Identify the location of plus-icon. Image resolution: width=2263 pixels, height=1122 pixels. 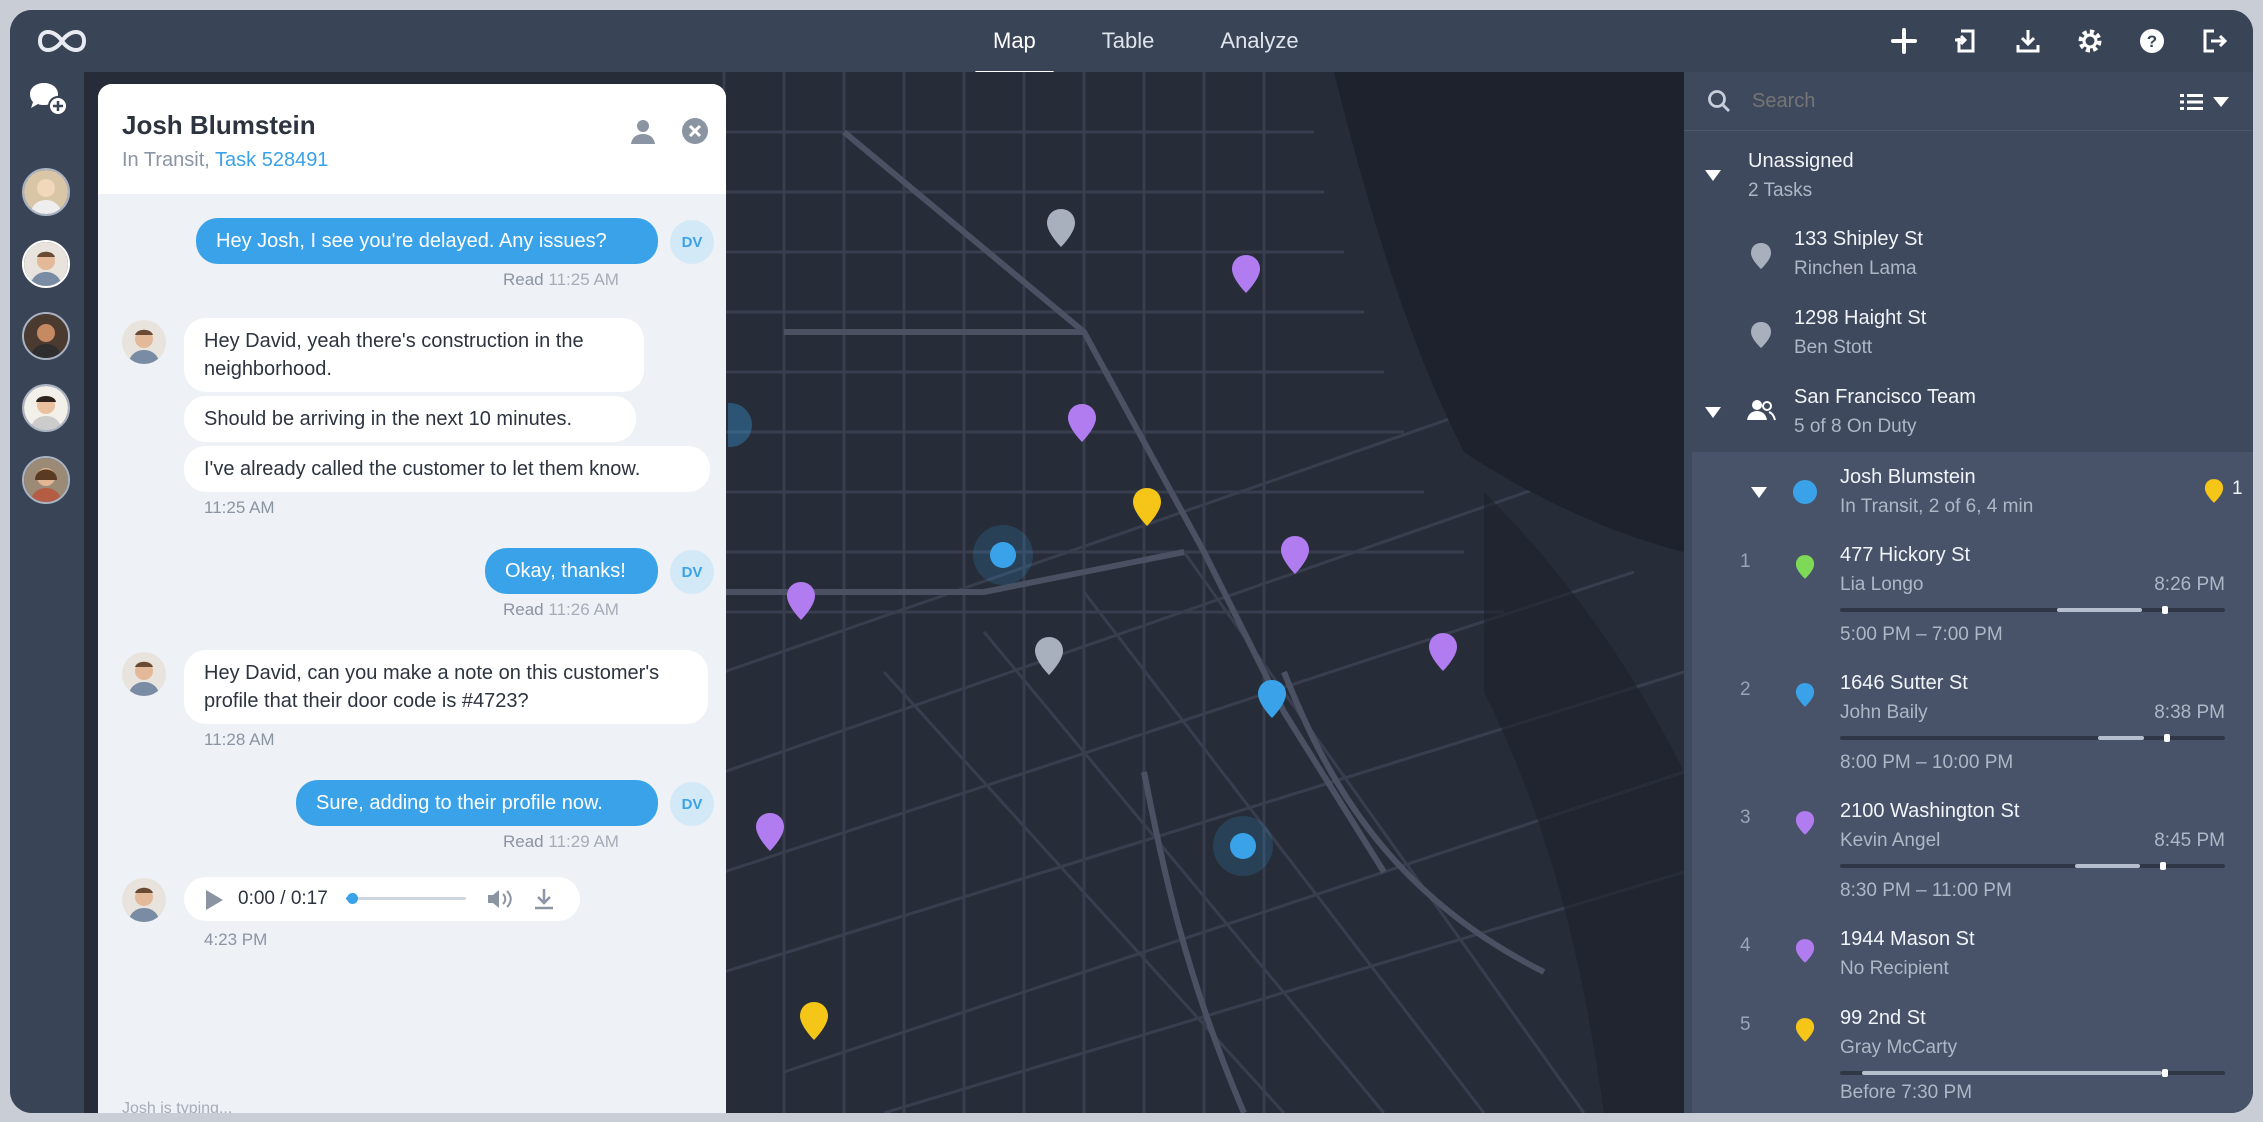
(1904, 41).